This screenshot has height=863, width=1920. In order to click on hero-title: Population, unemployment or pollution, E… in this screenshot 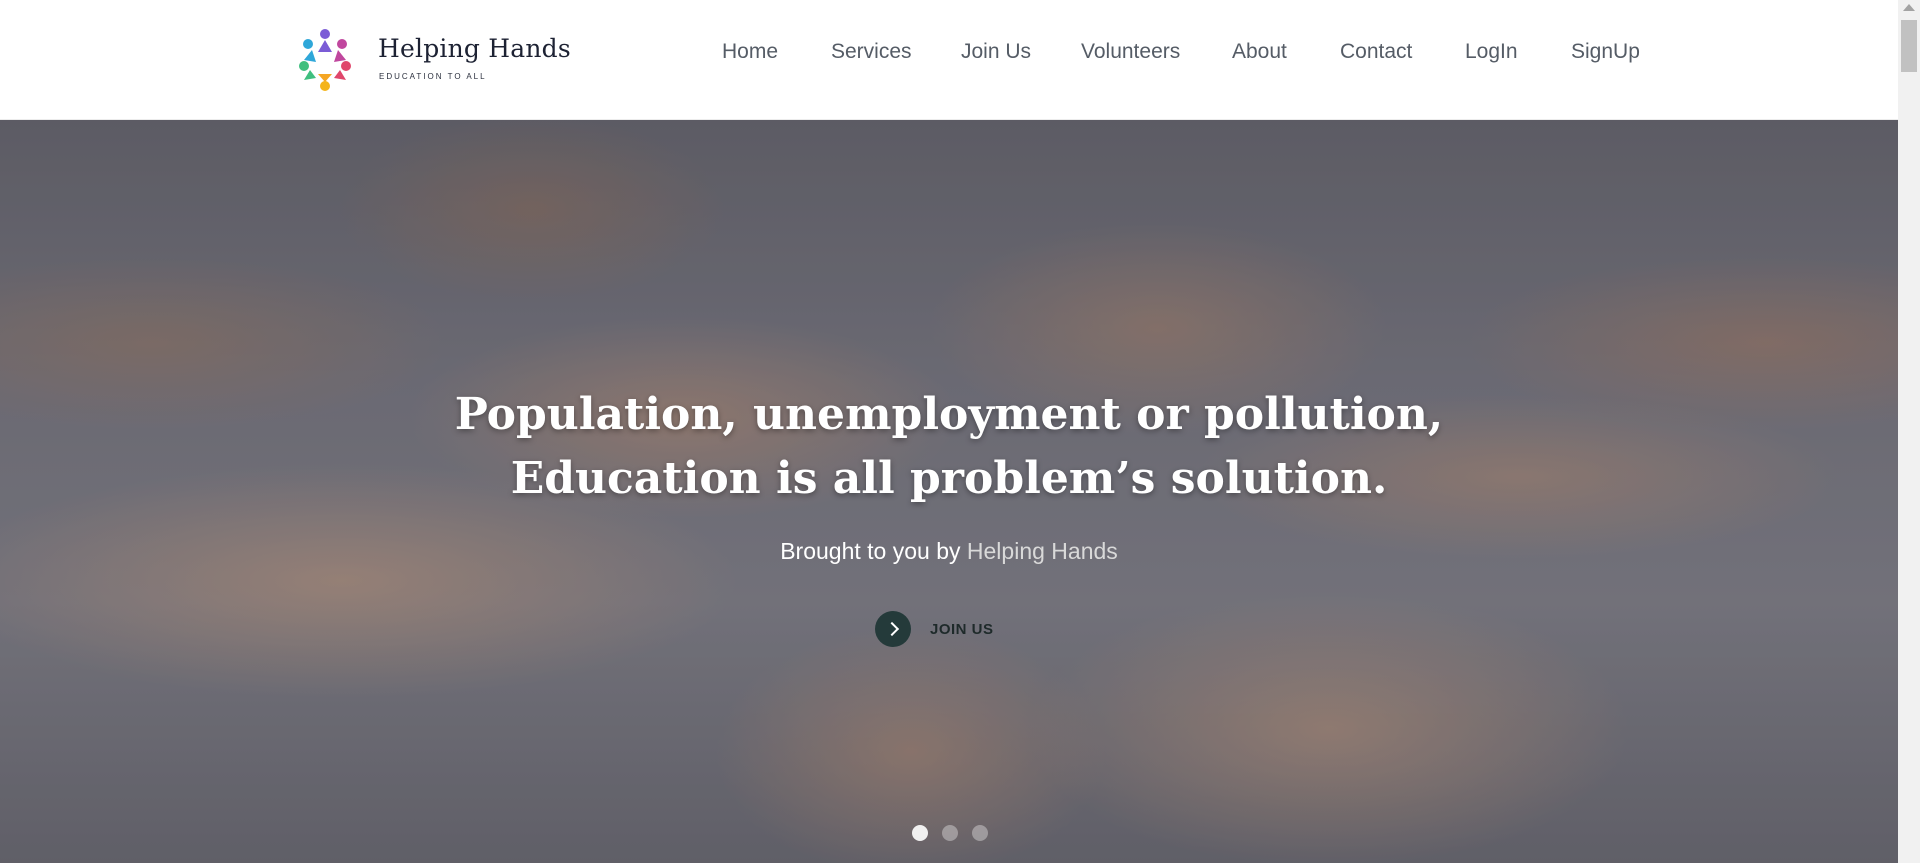, I will do `click(949, 447)`.